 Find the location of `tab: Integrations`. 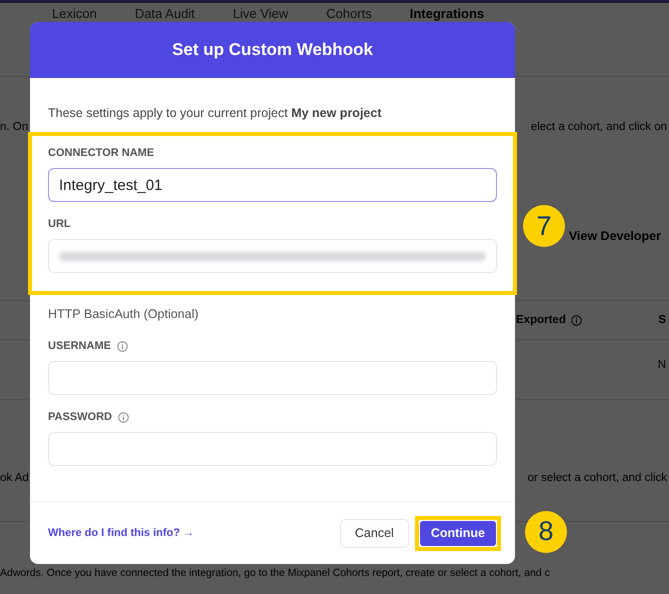

tab: Integrations is located at coordinates (447, 13).